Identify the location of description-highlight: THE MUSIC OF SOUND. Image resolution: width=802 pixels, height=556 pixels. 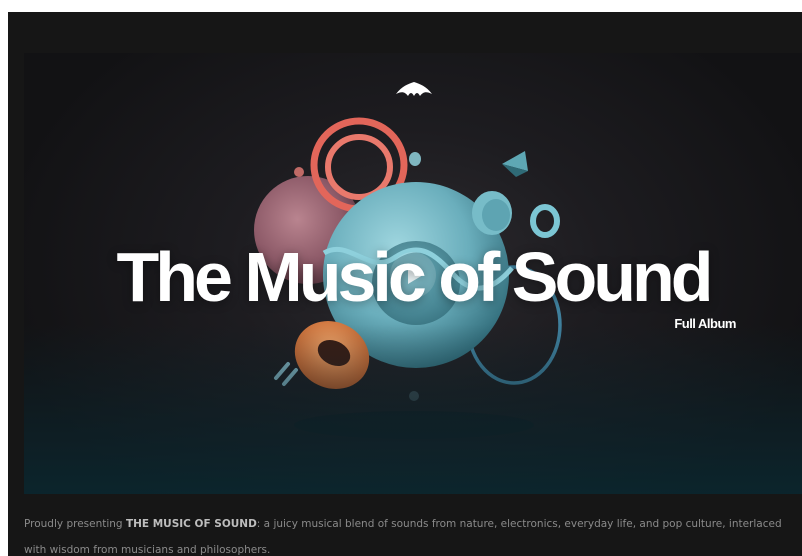
(191, 524).